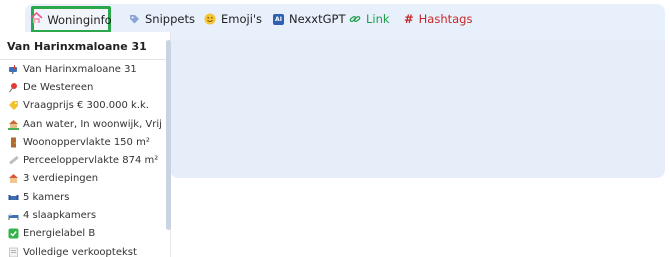 The image size is (670, 257). I want to click on tab-label: Link, so click(378, 19).